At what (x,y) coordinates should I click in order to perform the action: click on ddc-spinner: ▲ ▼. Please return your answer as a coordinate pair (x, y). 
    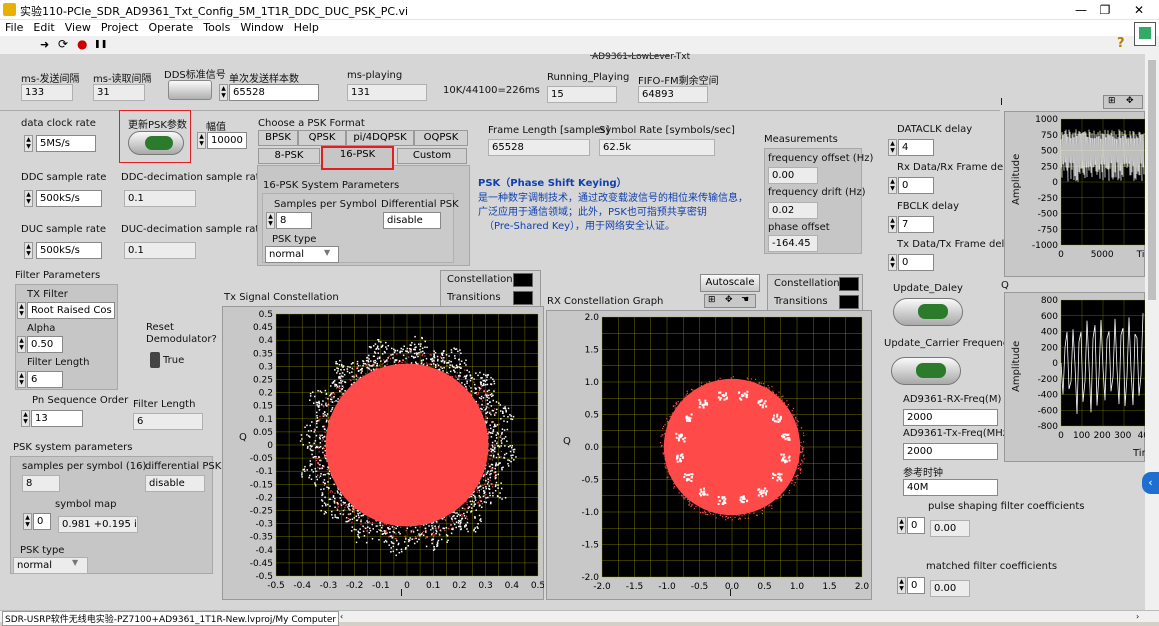
    Looking at the image, I should click on (28, 198).